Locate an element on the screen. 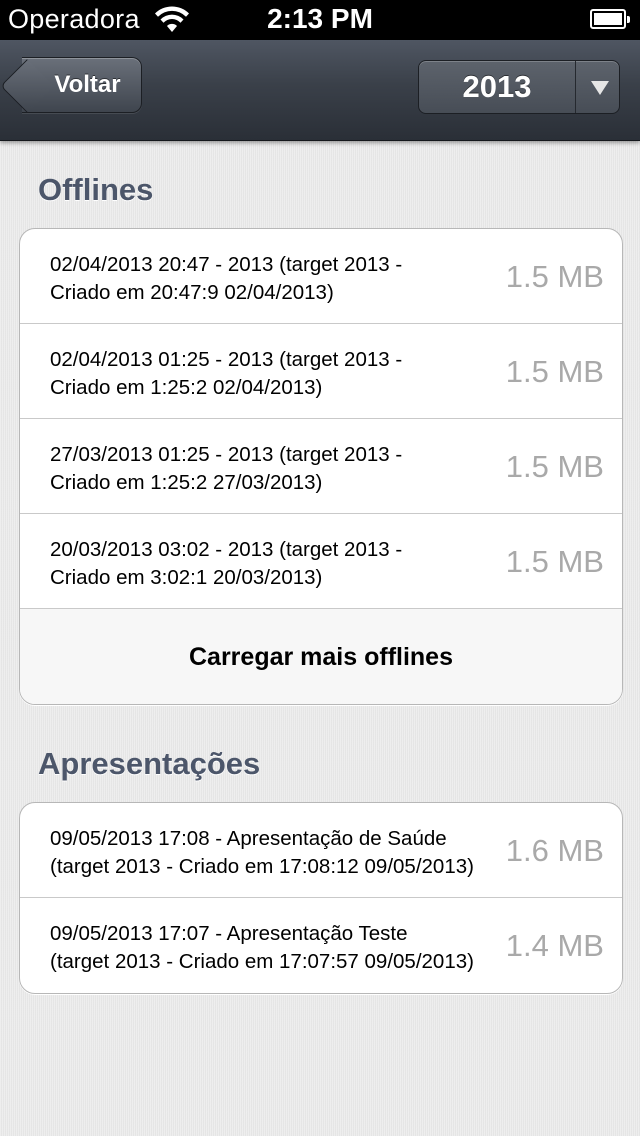  status-bar: Operadora 2:13 PM is located at coordinates (320, 20).